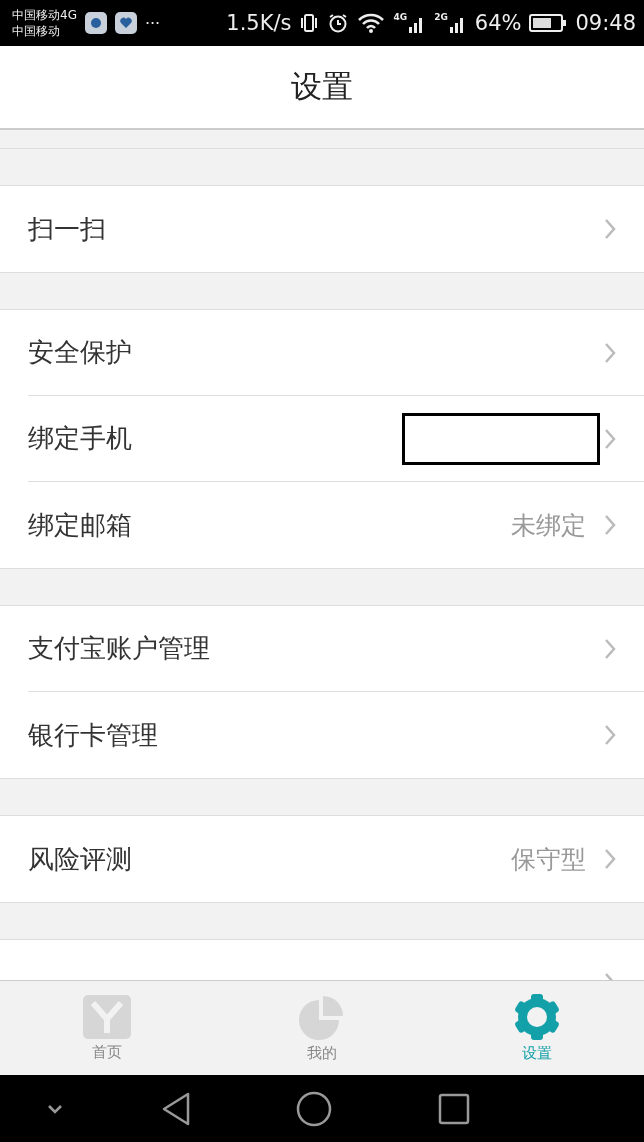 The width and height of the screenshot is (644, 1142). Describe the element at coordinates (322, 1016) in the screenshot. I see `pie-chart-icon` at that location.